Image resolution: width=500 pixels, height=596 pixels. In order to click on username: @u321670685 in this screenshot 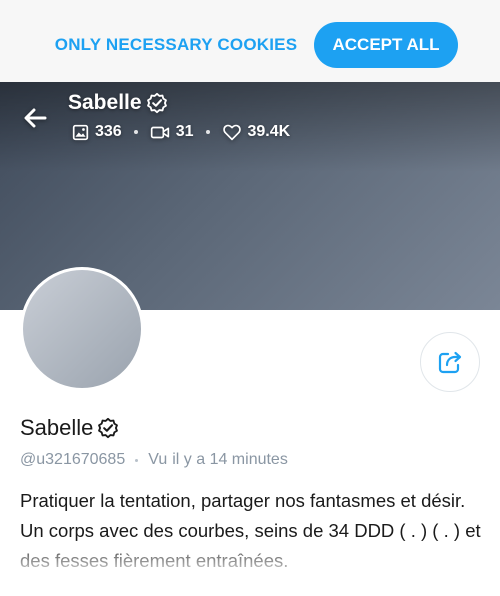, I will do `click(73, 459)`.